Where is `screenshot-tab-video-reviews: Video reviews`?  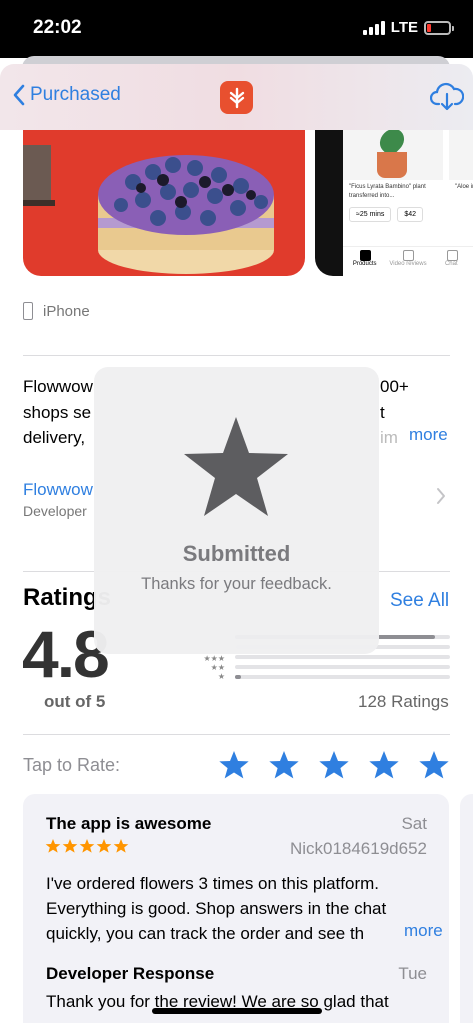
screenshot-tab-video-reviews: Video reviews is located at coordinates (407, 261).